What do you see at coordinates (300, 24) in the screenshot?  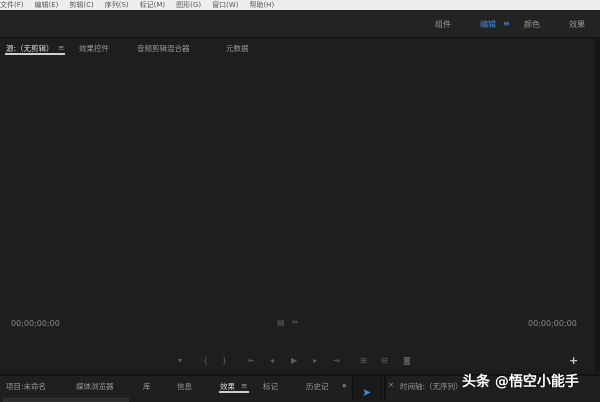 I see `workspace-bar: 组件 编辑 ≡ 颜色 效果` at bounding box center [300, 24].